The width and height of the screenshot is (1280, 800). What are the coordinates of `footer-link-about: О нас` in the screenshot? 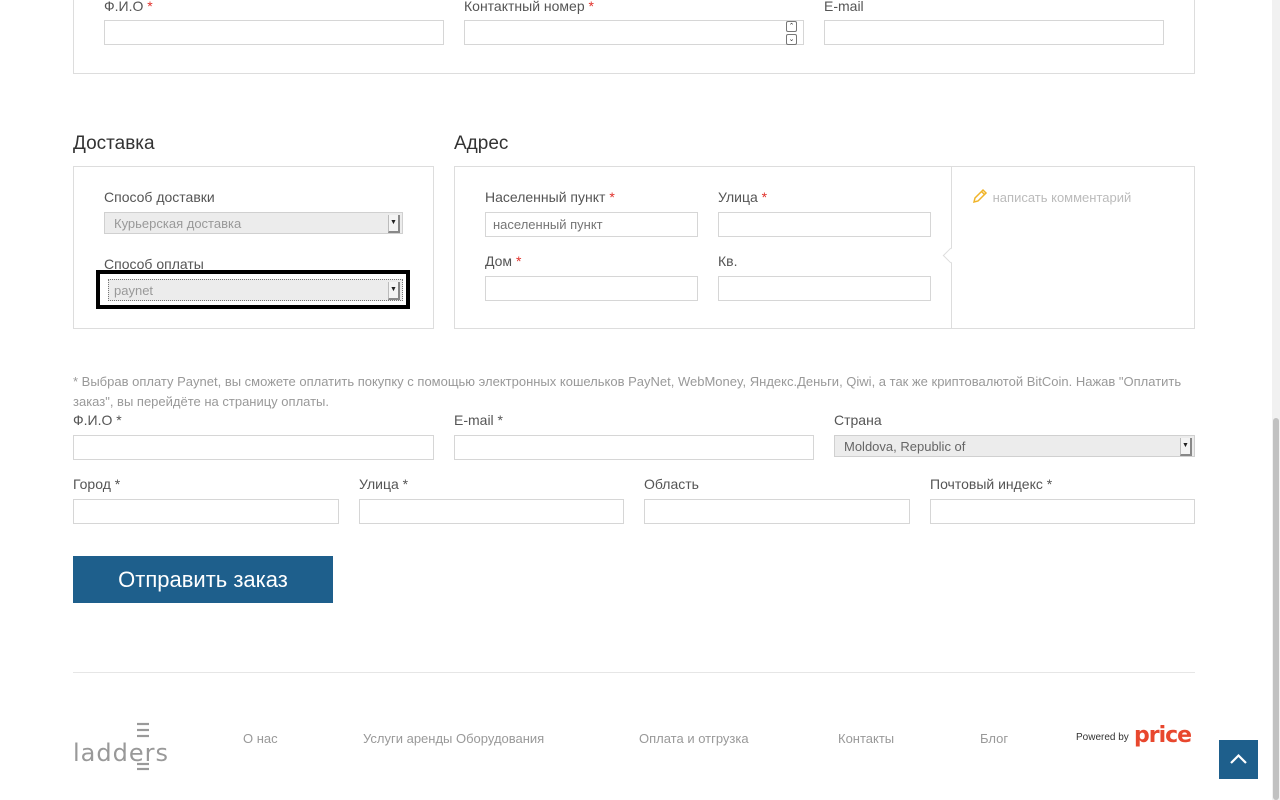 It's located at (260, 738).